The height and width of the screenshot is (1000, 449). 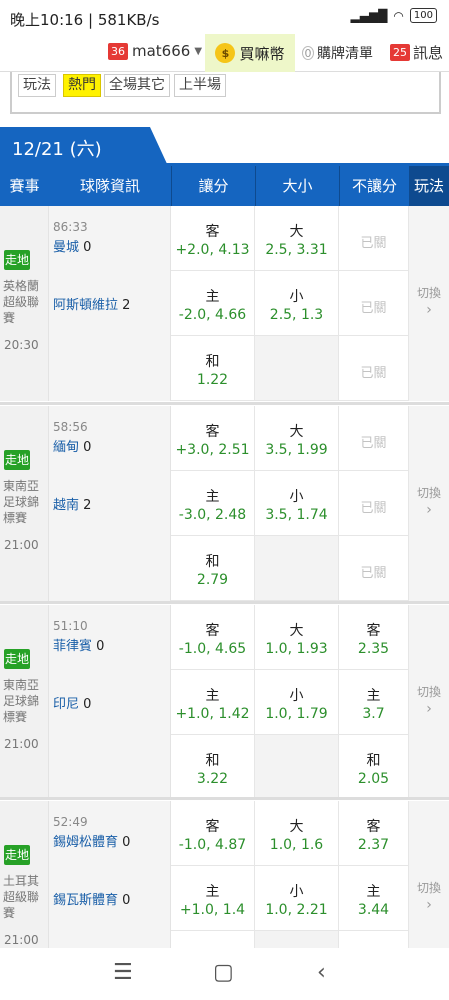 I want to click on bet-slip-label: 購牌清單, so click(x=345, y=54).